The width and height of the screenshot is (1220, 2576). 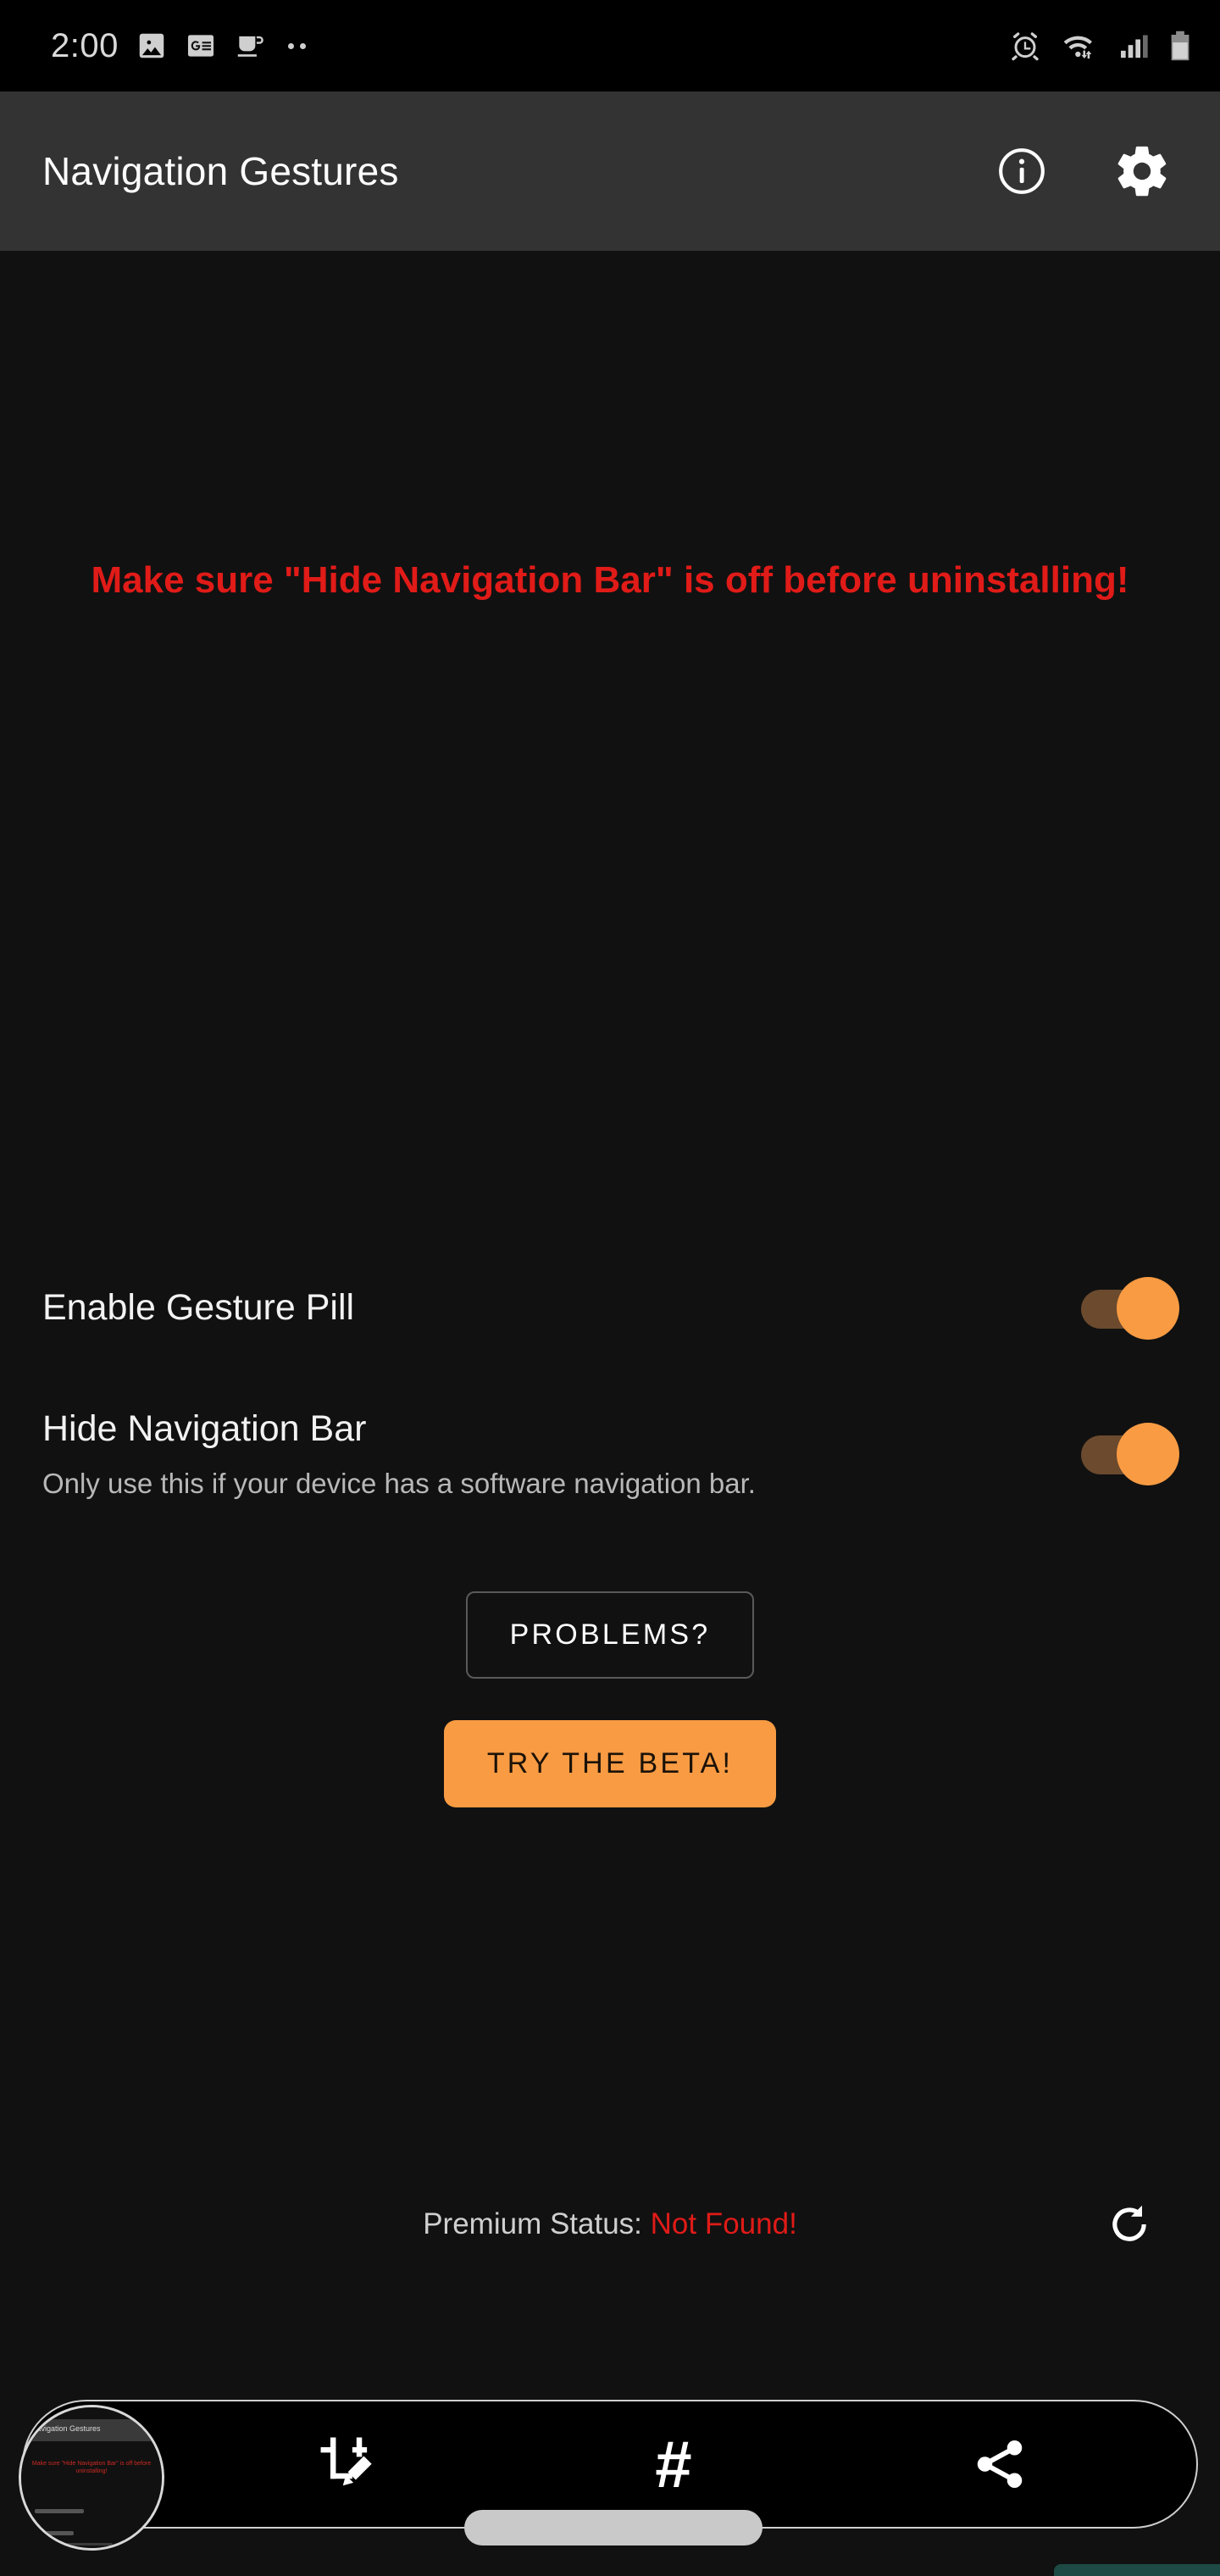 I want to click on try-the-beta-button: TRY THE BETA!, so click(x=610, y=1763).